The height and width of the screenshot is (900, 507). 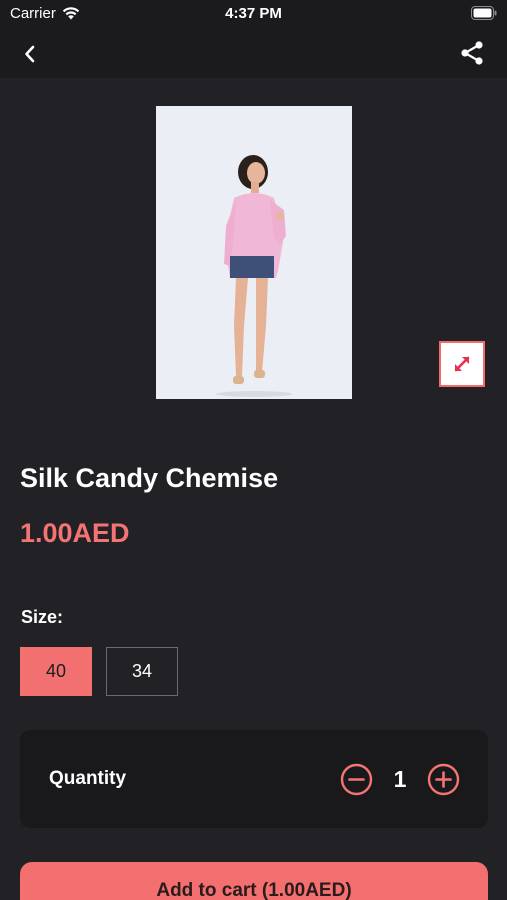 What do you see at coordinates (443, 779) in the screenshot?
I see `plus-circle-icon` at bounding box center [443, 779].